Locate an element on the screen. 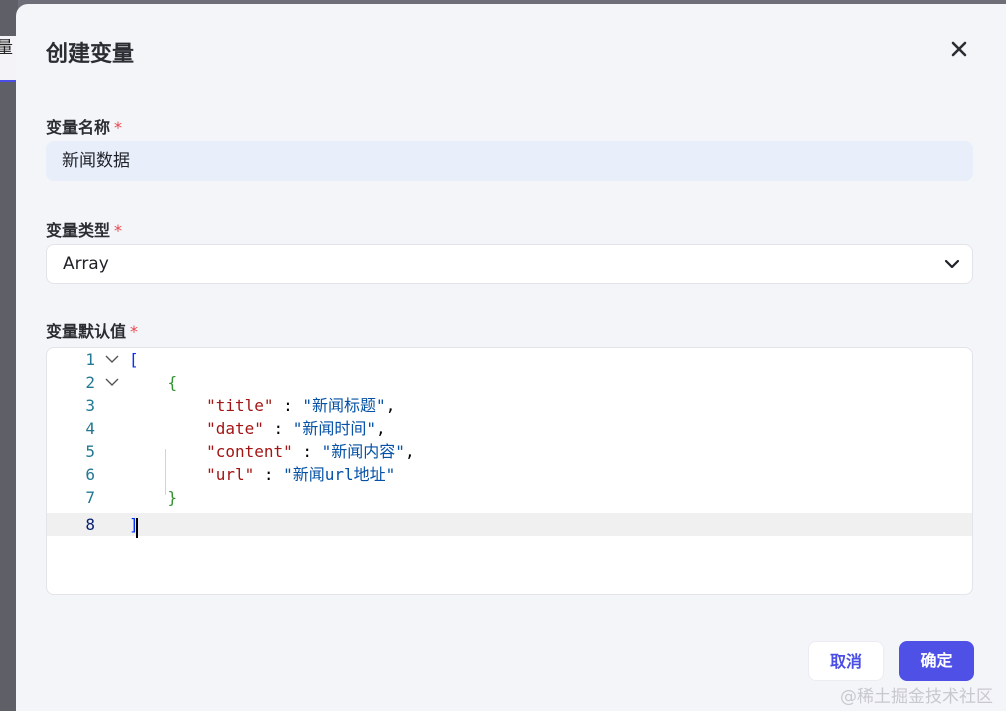  default-field-label: 变量默认值 * is located at coordinates (92, 330).